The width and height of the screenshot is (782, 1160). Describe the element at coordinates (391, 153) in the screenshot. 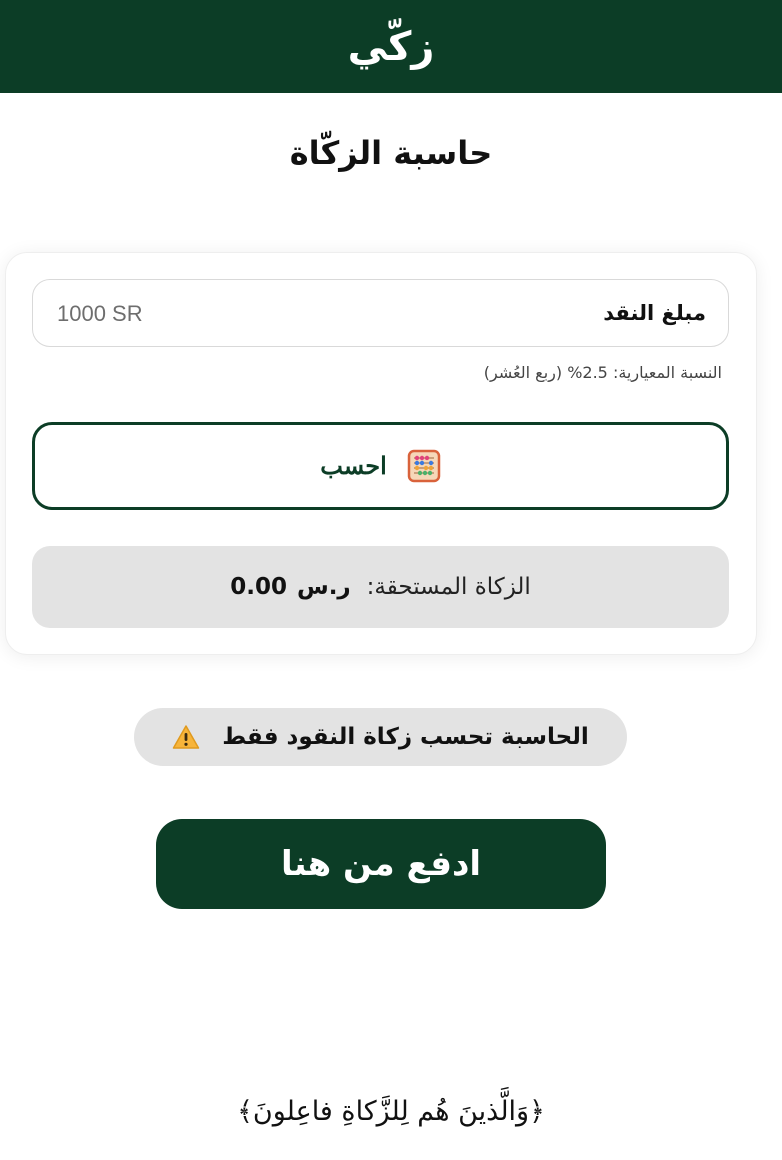

I see `page-title: حاسبة الزكّاة` at that location.